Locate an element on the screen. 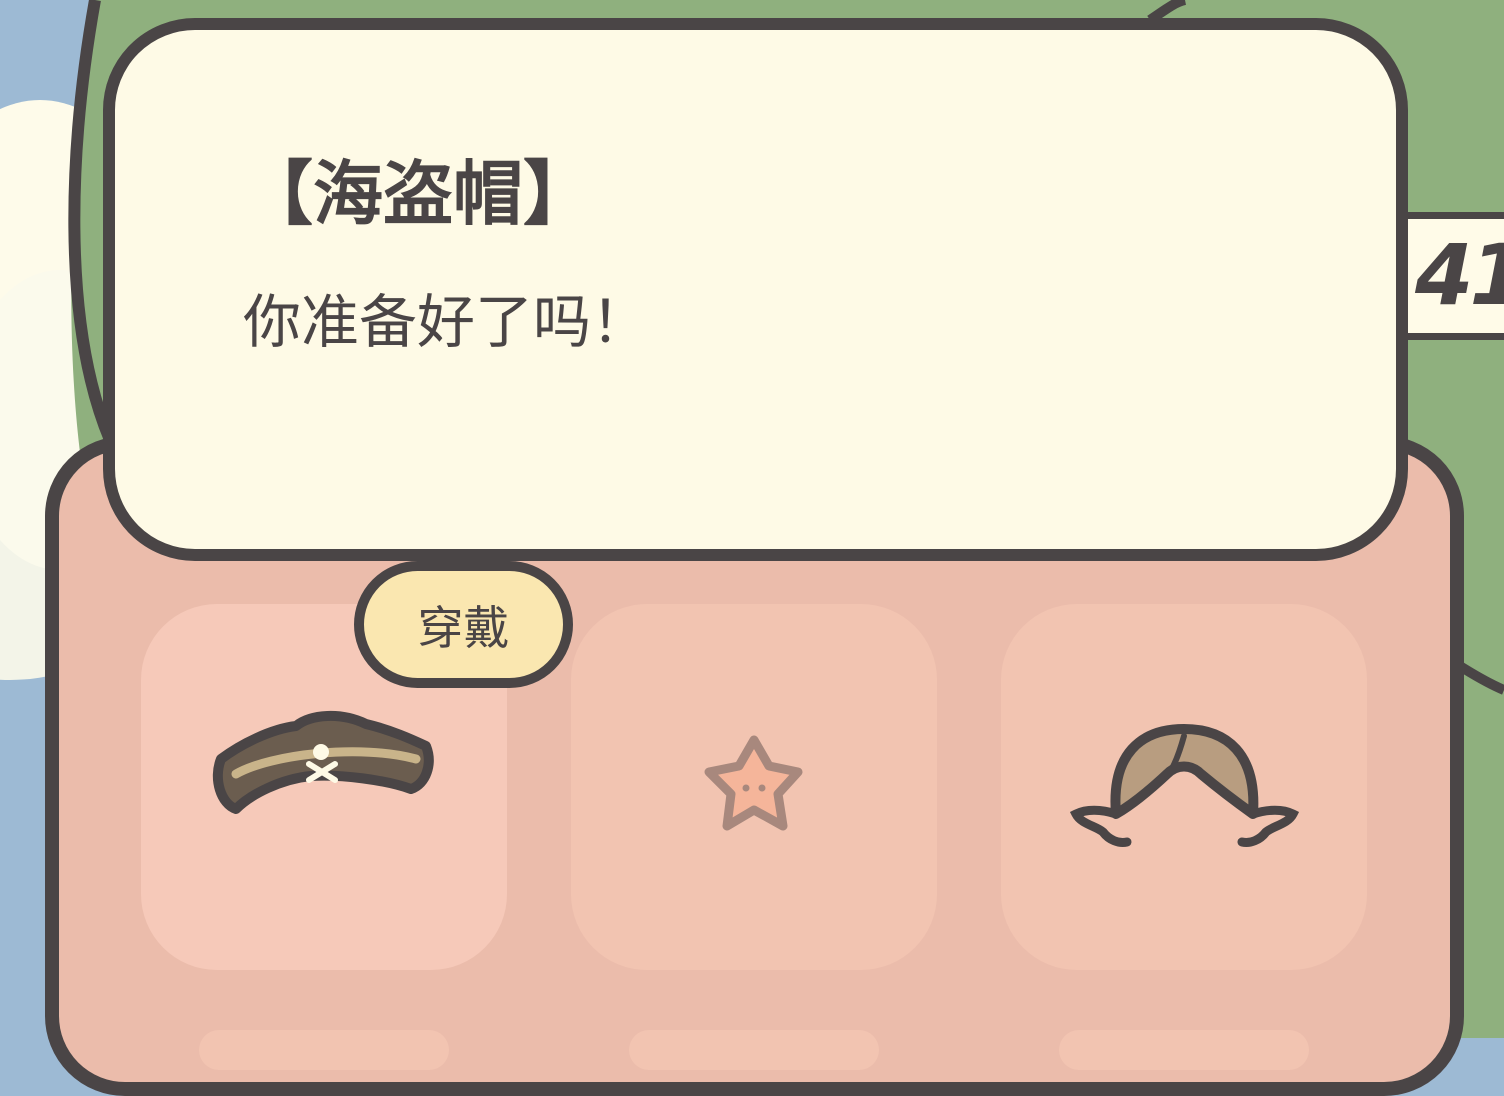  item-title: 【海盗帽】 is located at coordinates (418, 194).